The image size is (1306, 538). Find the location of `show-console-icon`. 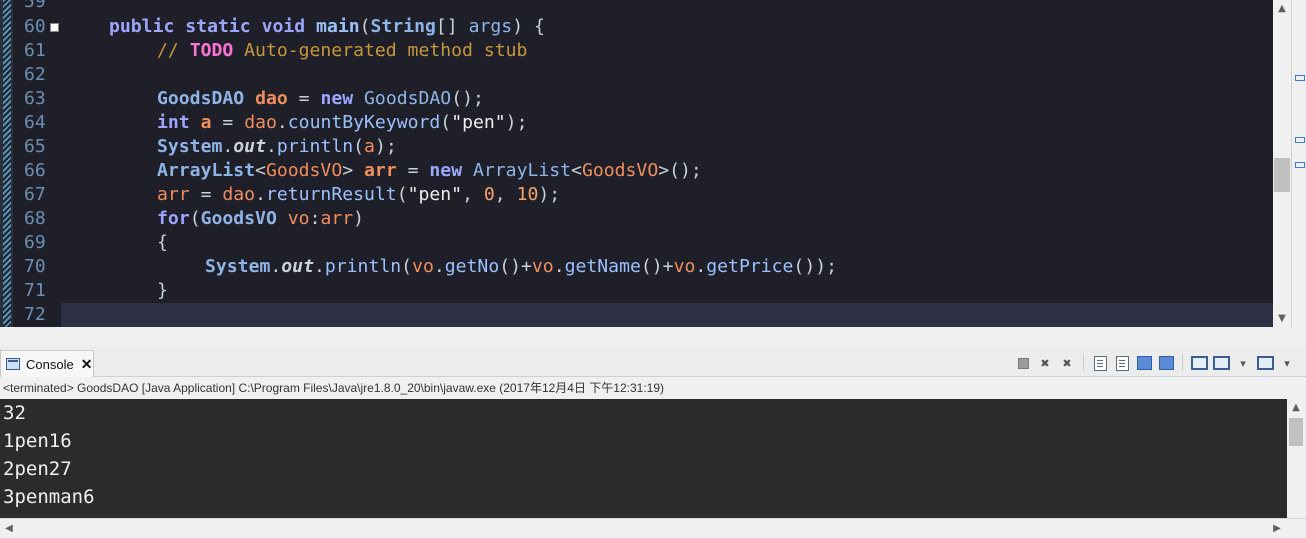

show-console-icon is located at coordinates (1166, 363).